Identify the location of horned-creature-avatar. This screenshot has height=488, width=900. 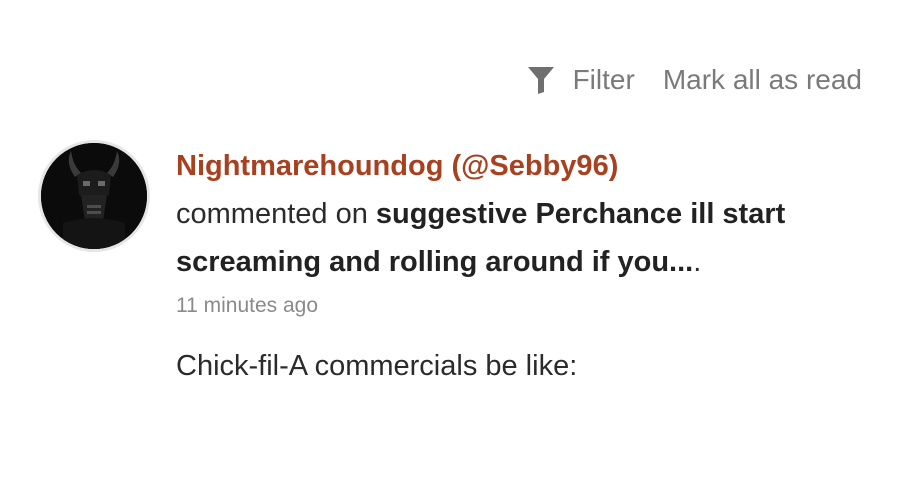
(94, 196).